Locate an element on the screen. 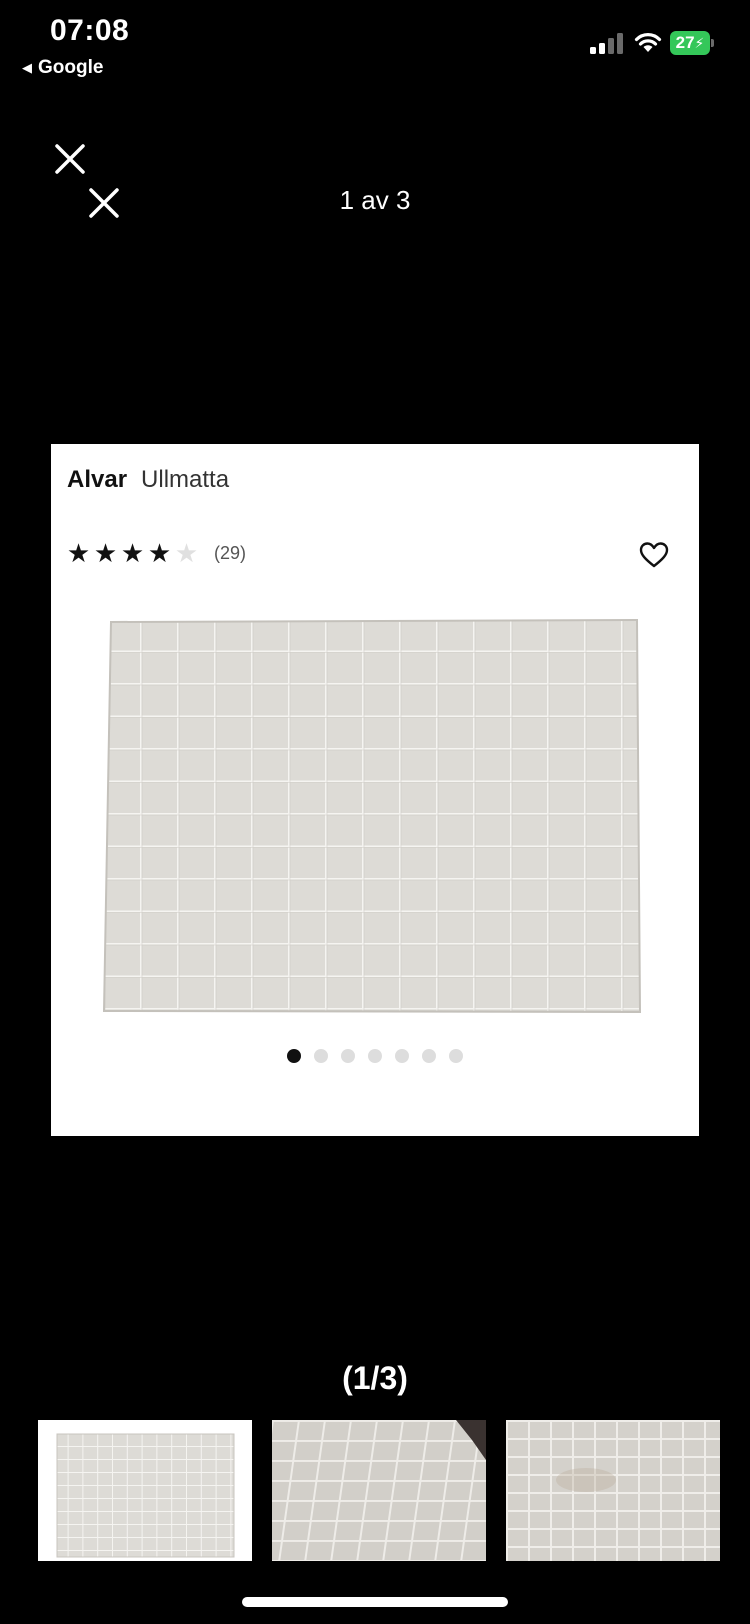 The image size is (750, 1624). battery-icon: 27 ⚡ is located at coordinates (692, 43).